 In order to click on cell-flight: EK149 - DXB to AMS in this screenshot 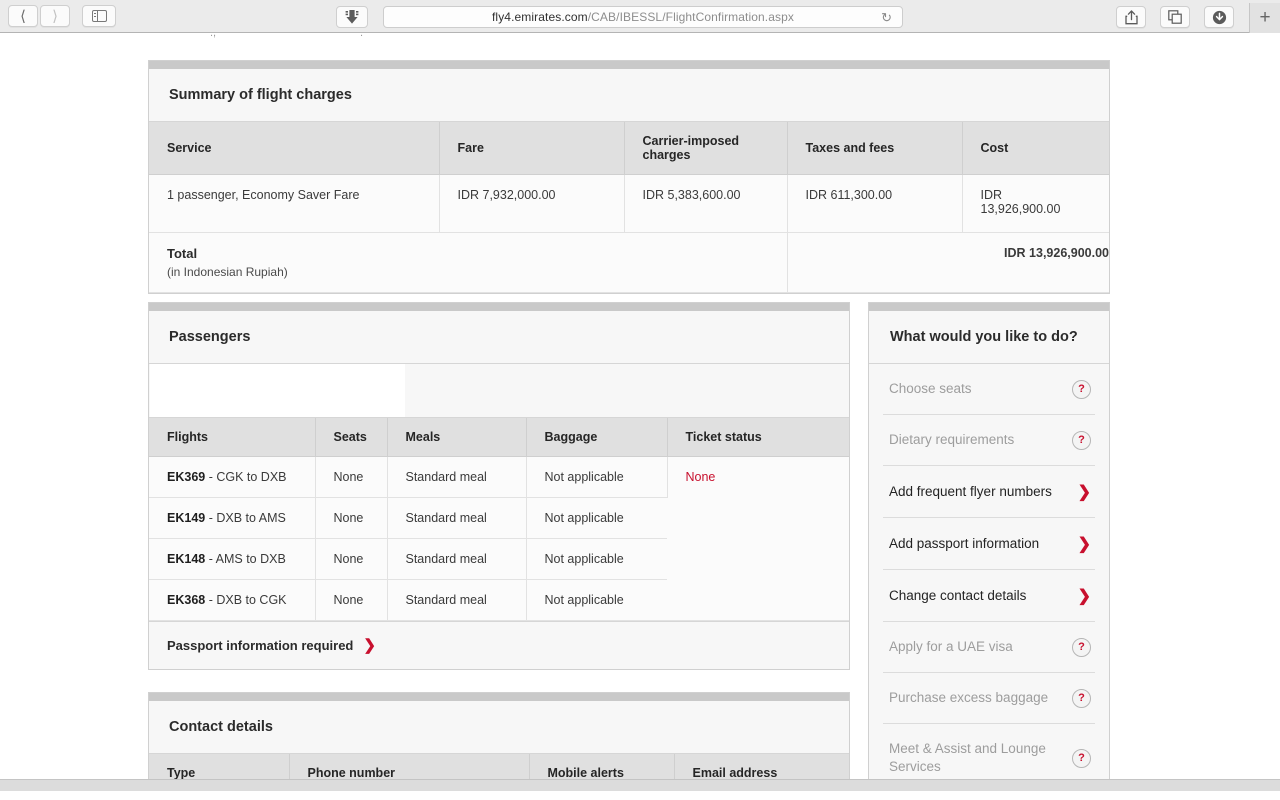, I will do `click(232, 518)`.